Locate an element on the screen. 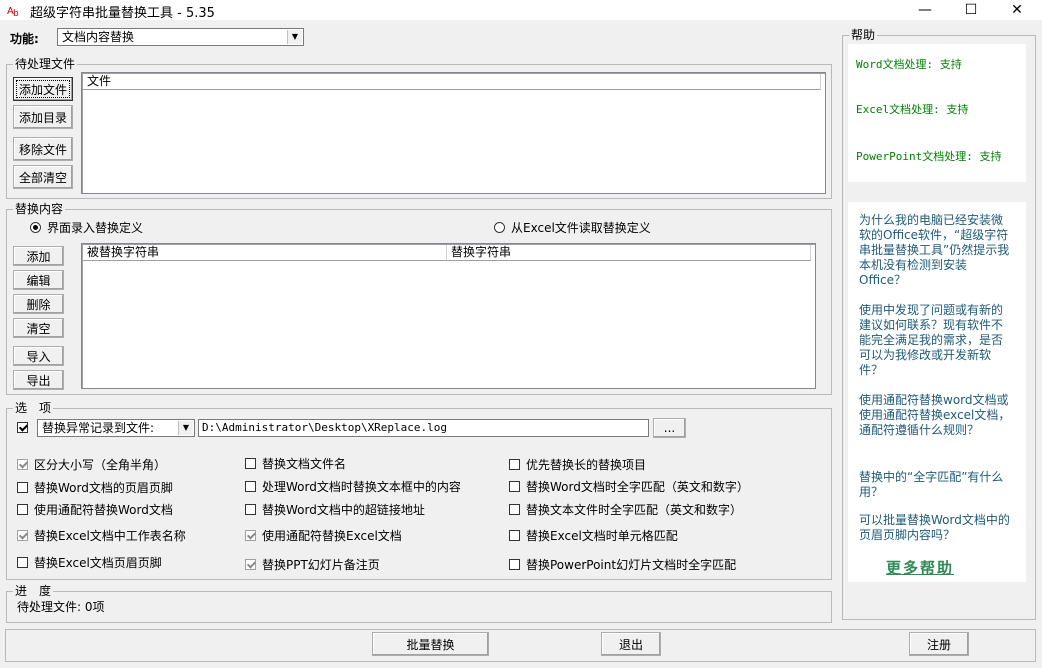 This screenshot has height=668, width=1042. rename-file-checkbox: 替换文档文件名 is located at coordinates (295, 463).